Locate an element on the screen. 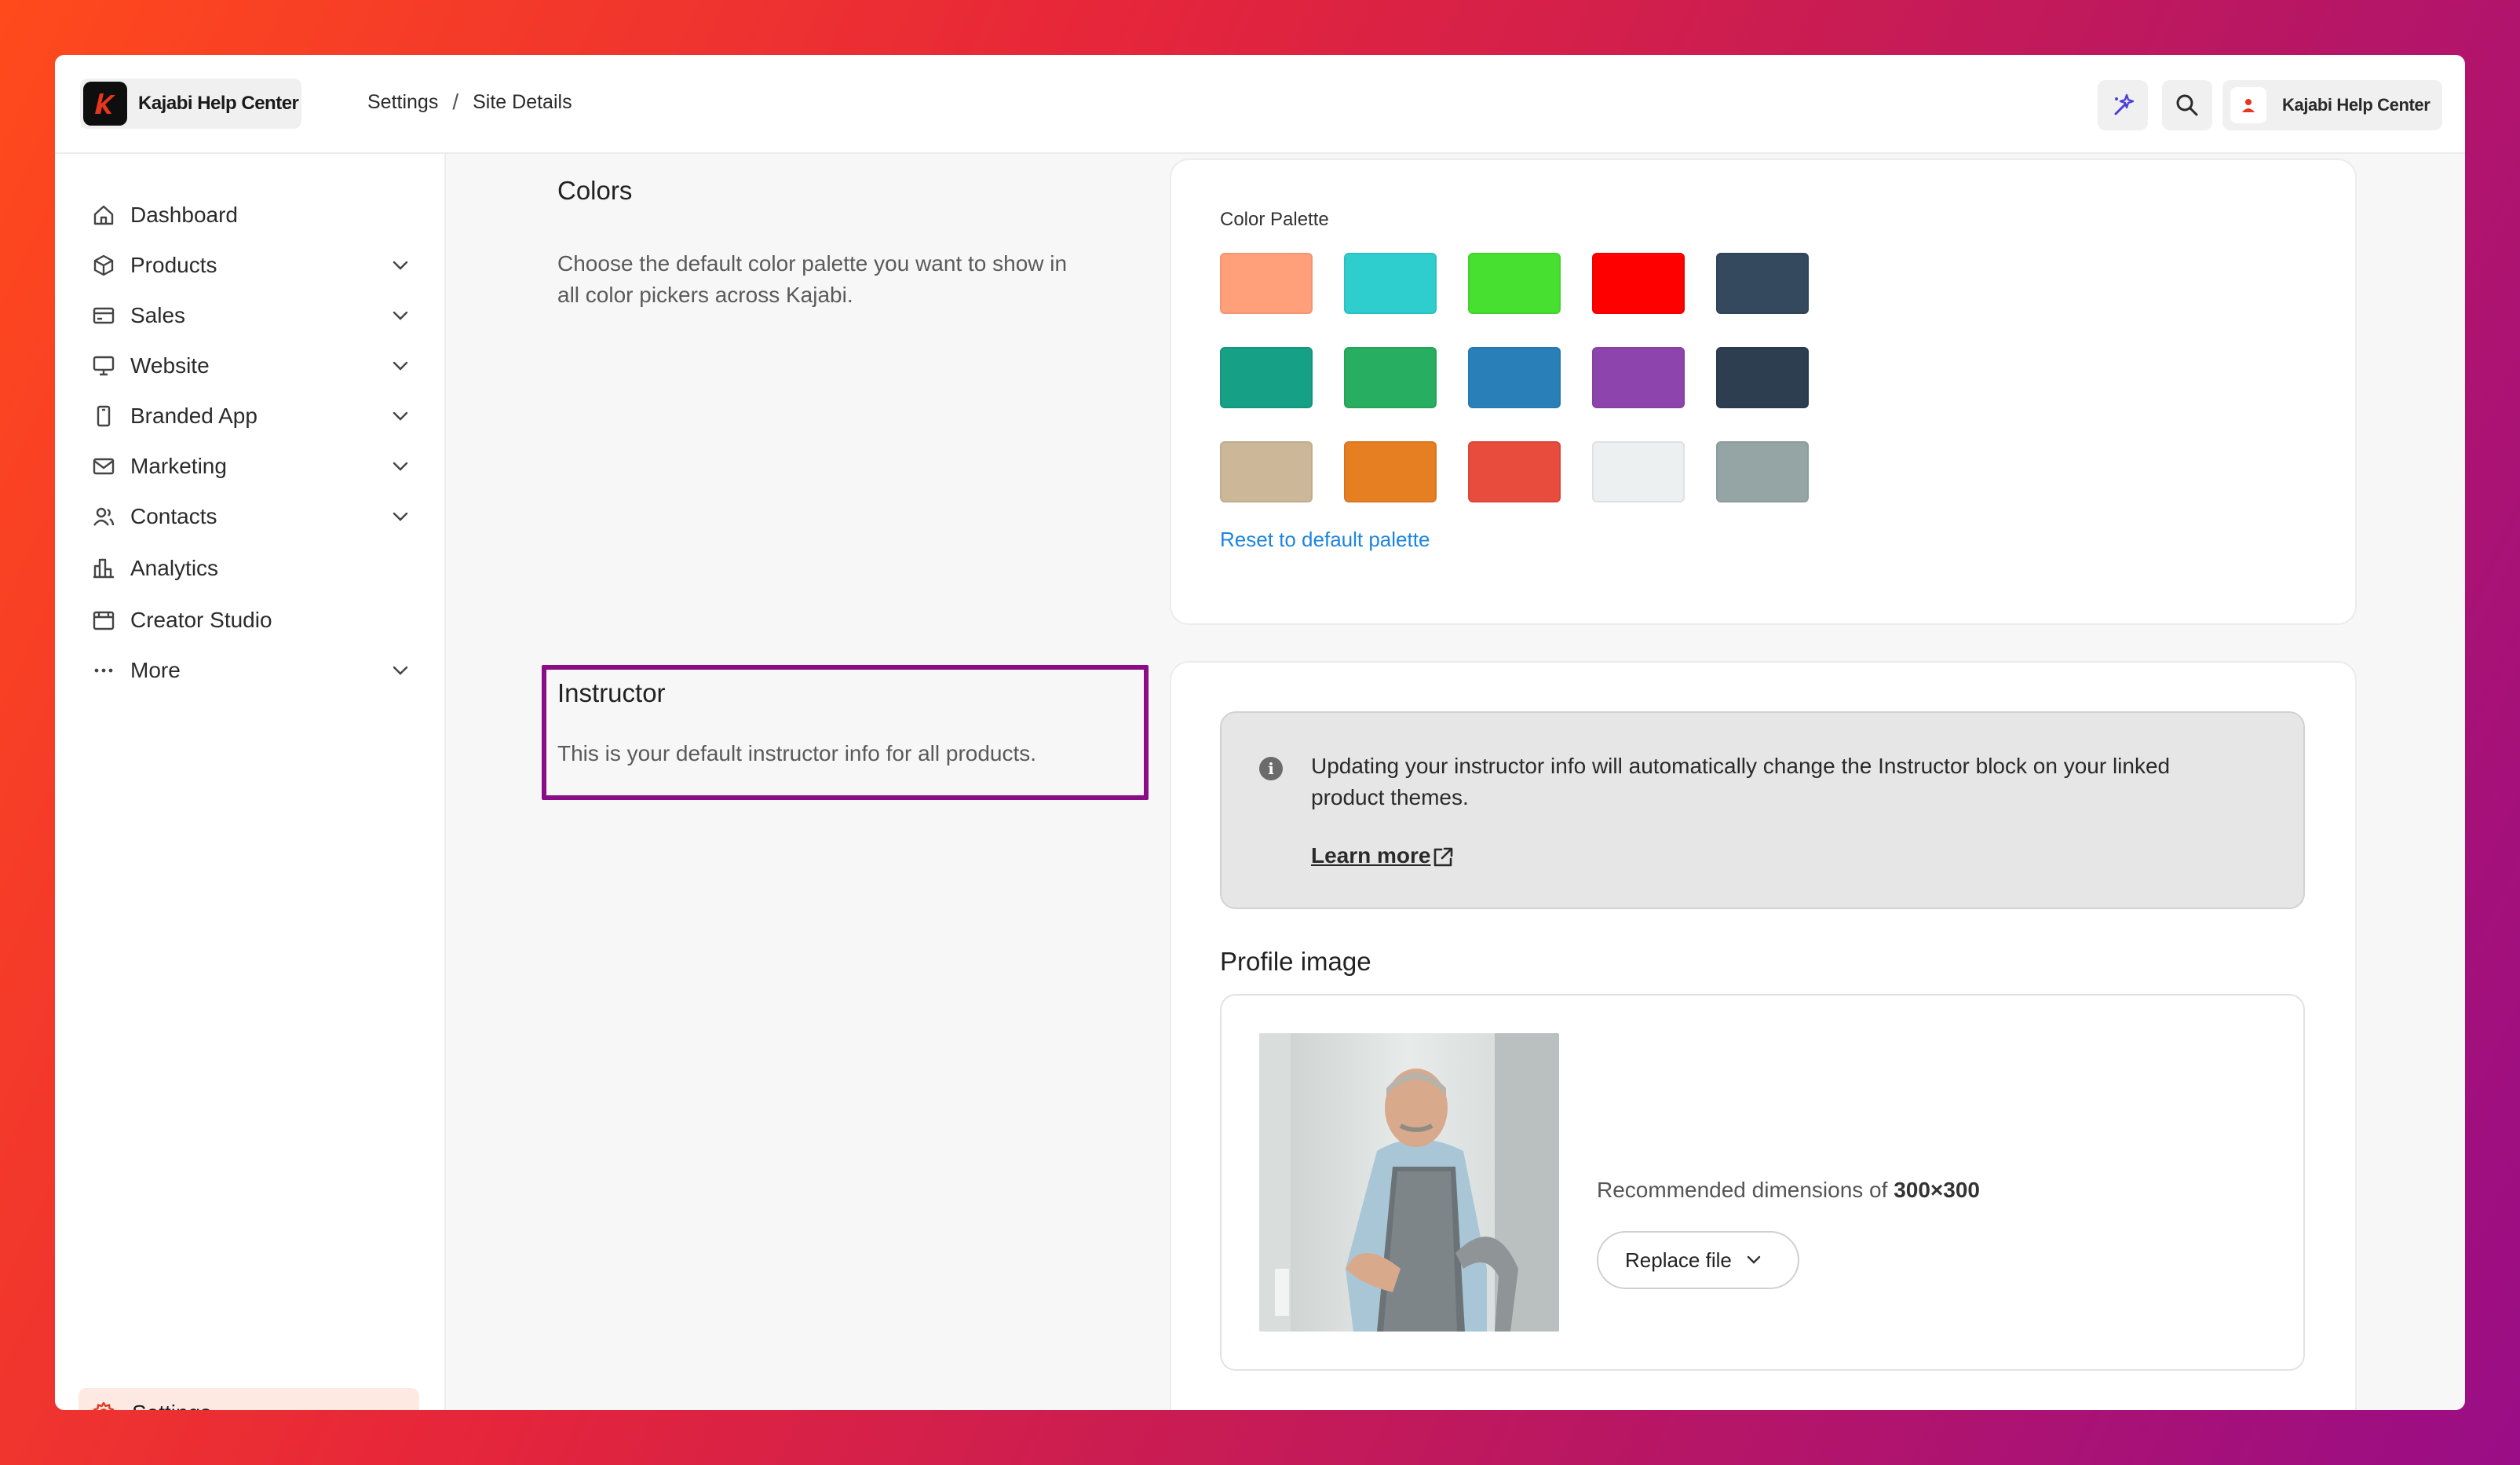  brand-switcher: Kajabi Help Center is located at coordinates (190, 104).